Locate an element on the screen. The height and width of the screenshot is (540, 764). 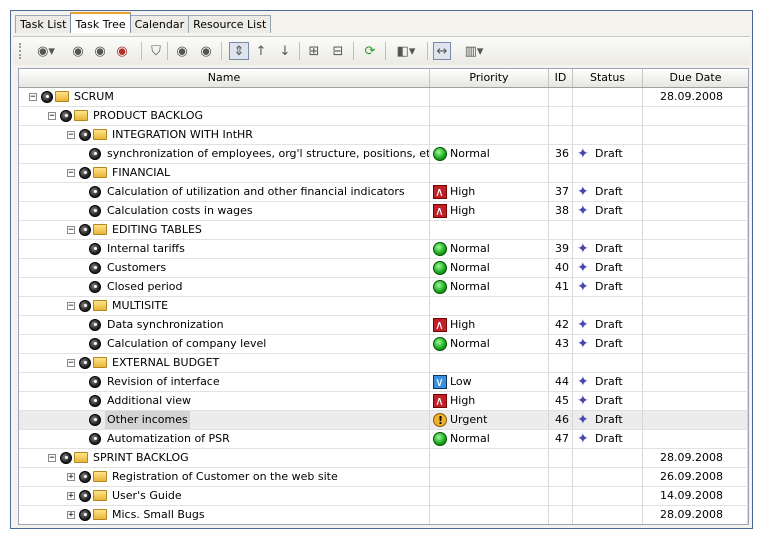
task-name: Mics. Small Bugs is located at coordinates (158, 515).